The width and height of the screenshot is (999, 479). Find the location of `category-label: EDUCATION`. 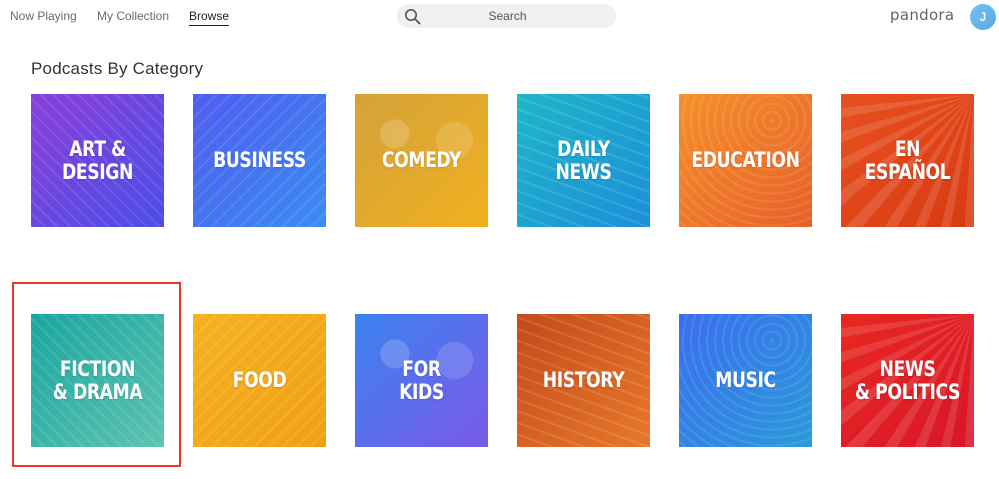

category-label: EDUCATION is located at coordinates (745, 160).